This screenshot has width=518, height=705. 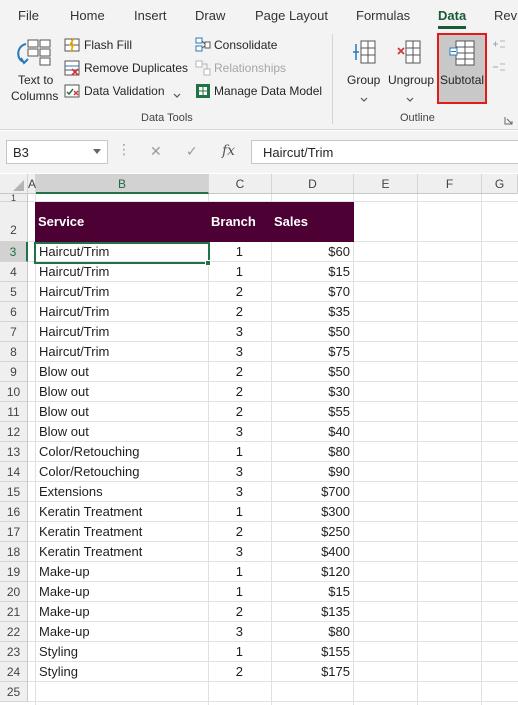 What do you see at coordinates (452, 15) in the screenshot?
I see `tab-data: Data` at bounding box center [452, 15].